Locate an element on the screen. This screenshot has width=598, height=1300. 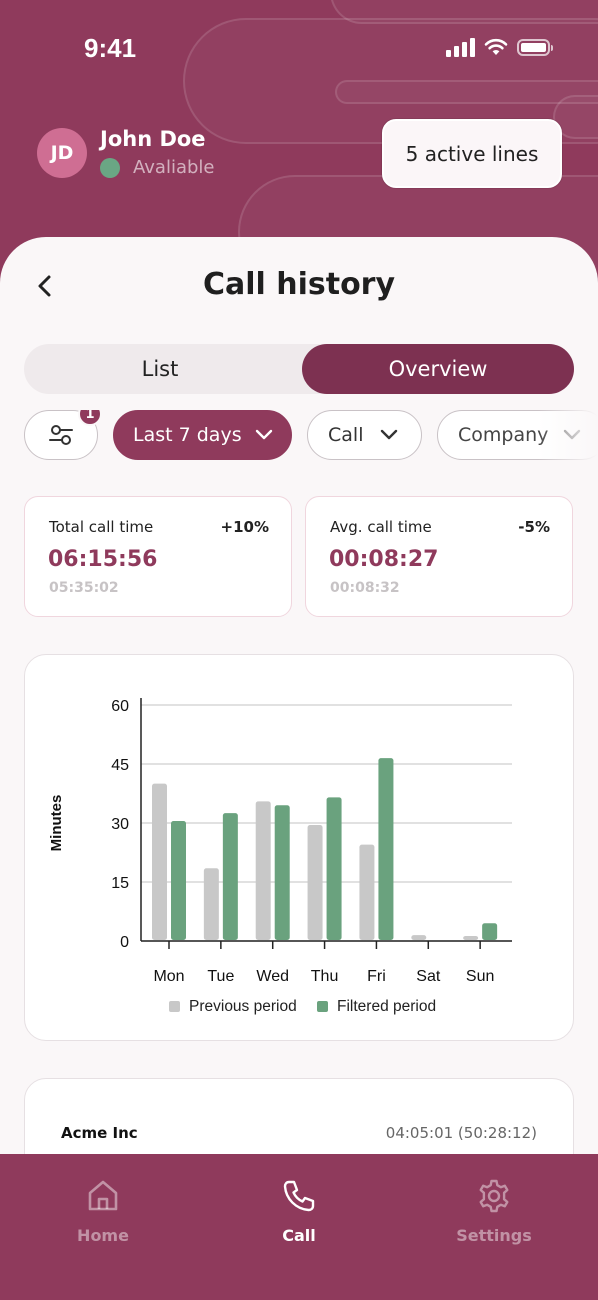
tab-overview: Overview is located at coordinates (438, 369).